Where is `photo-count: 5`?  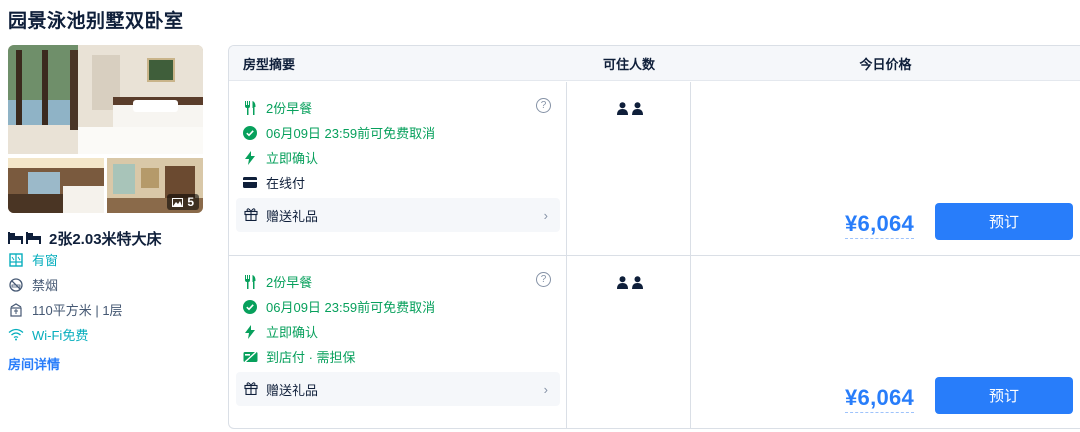
photo-count: 5 is located at coordinates (190, 202).